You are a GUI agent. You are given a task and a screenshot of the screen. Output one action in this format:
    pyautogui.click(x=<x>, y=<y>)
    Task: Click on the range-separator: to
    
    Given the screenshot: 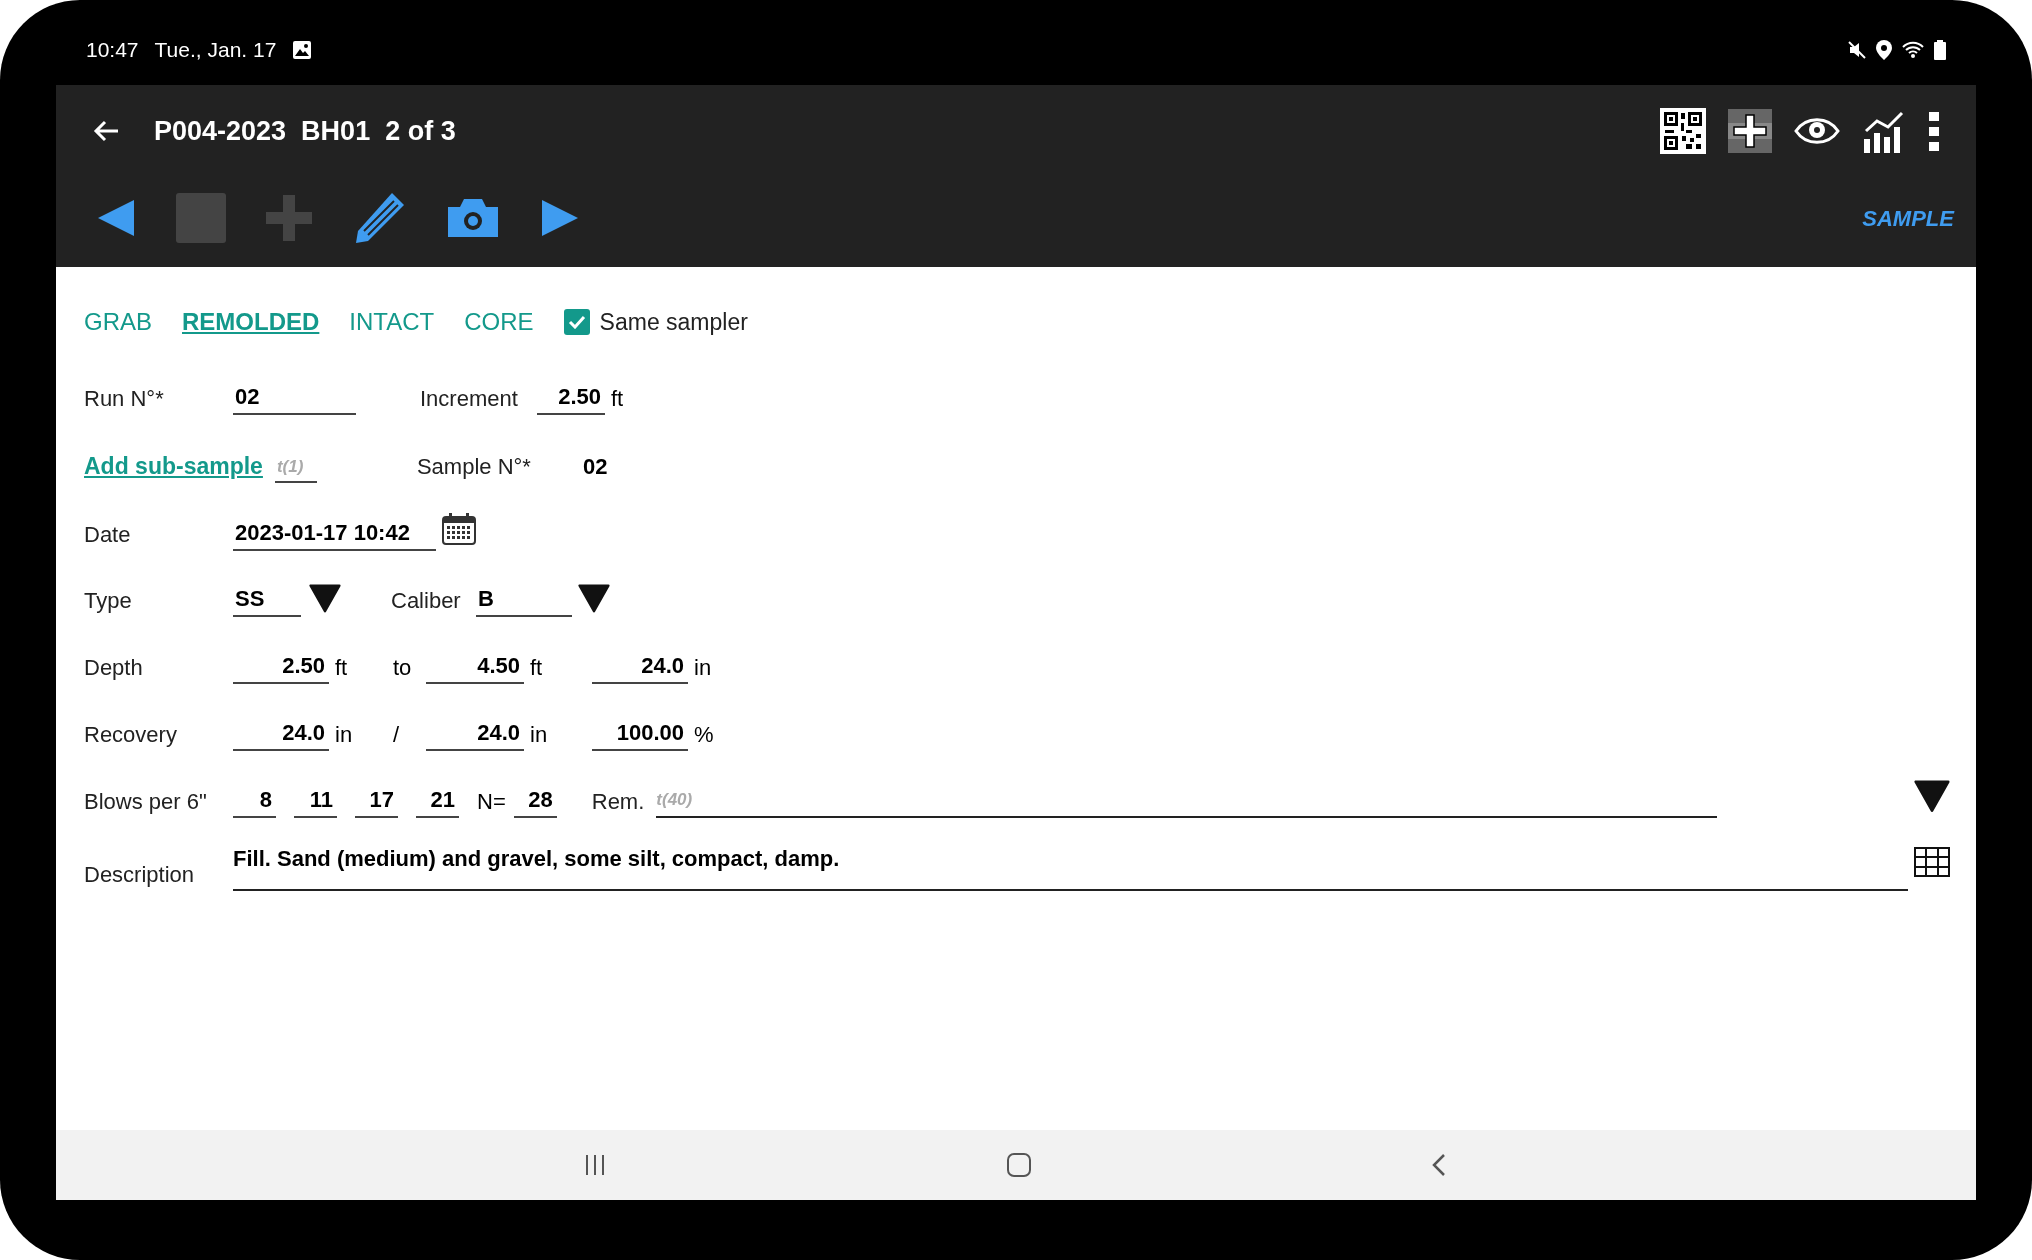 What is the action you would take?
    pyautogui.click(x=403, y=668)
    